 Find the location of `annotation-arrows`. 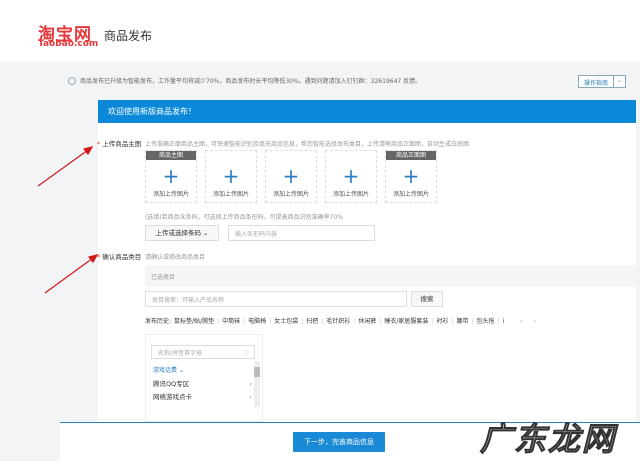

annotation-arrows is located at coordinates (68, 220).